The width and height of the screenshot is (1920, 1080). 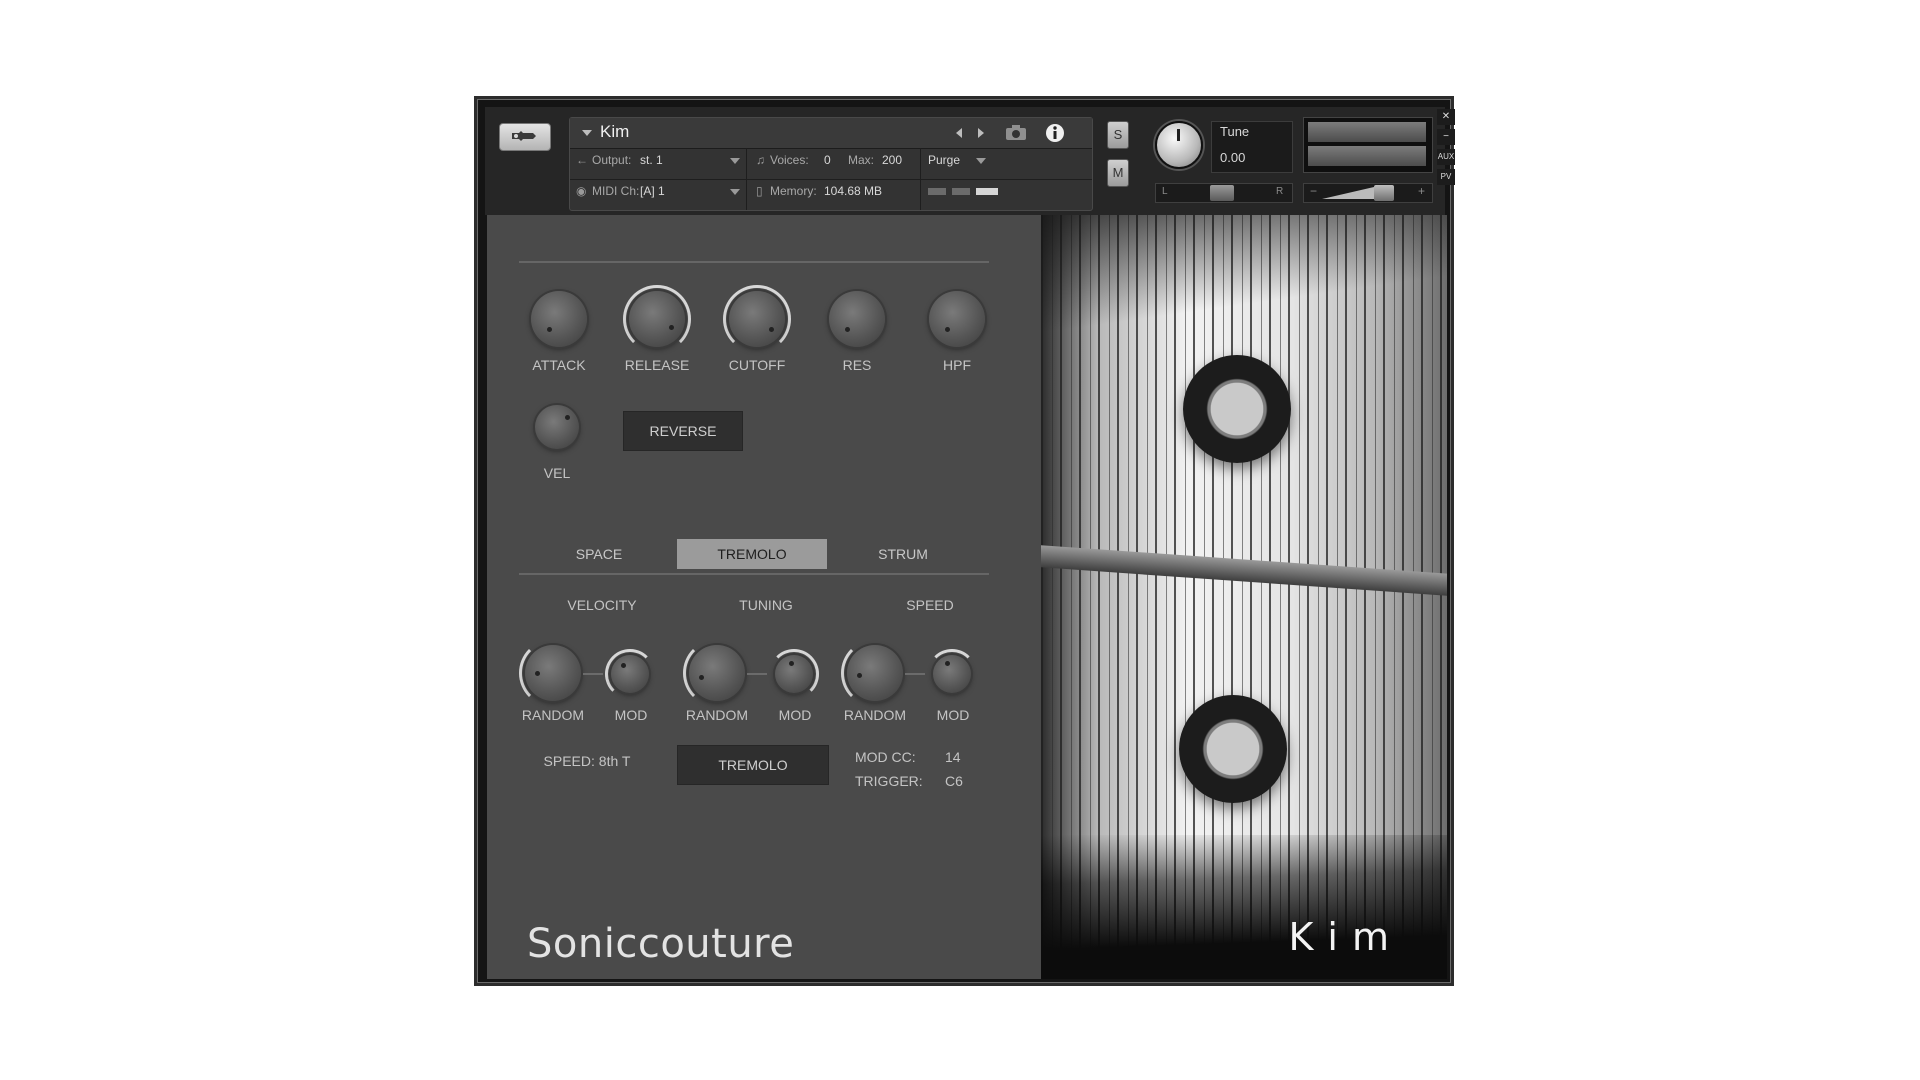 What do you see at coordinates (1179, 145) in the screenshot?
I see `tune-knob` at bounding box center [1179, 145].